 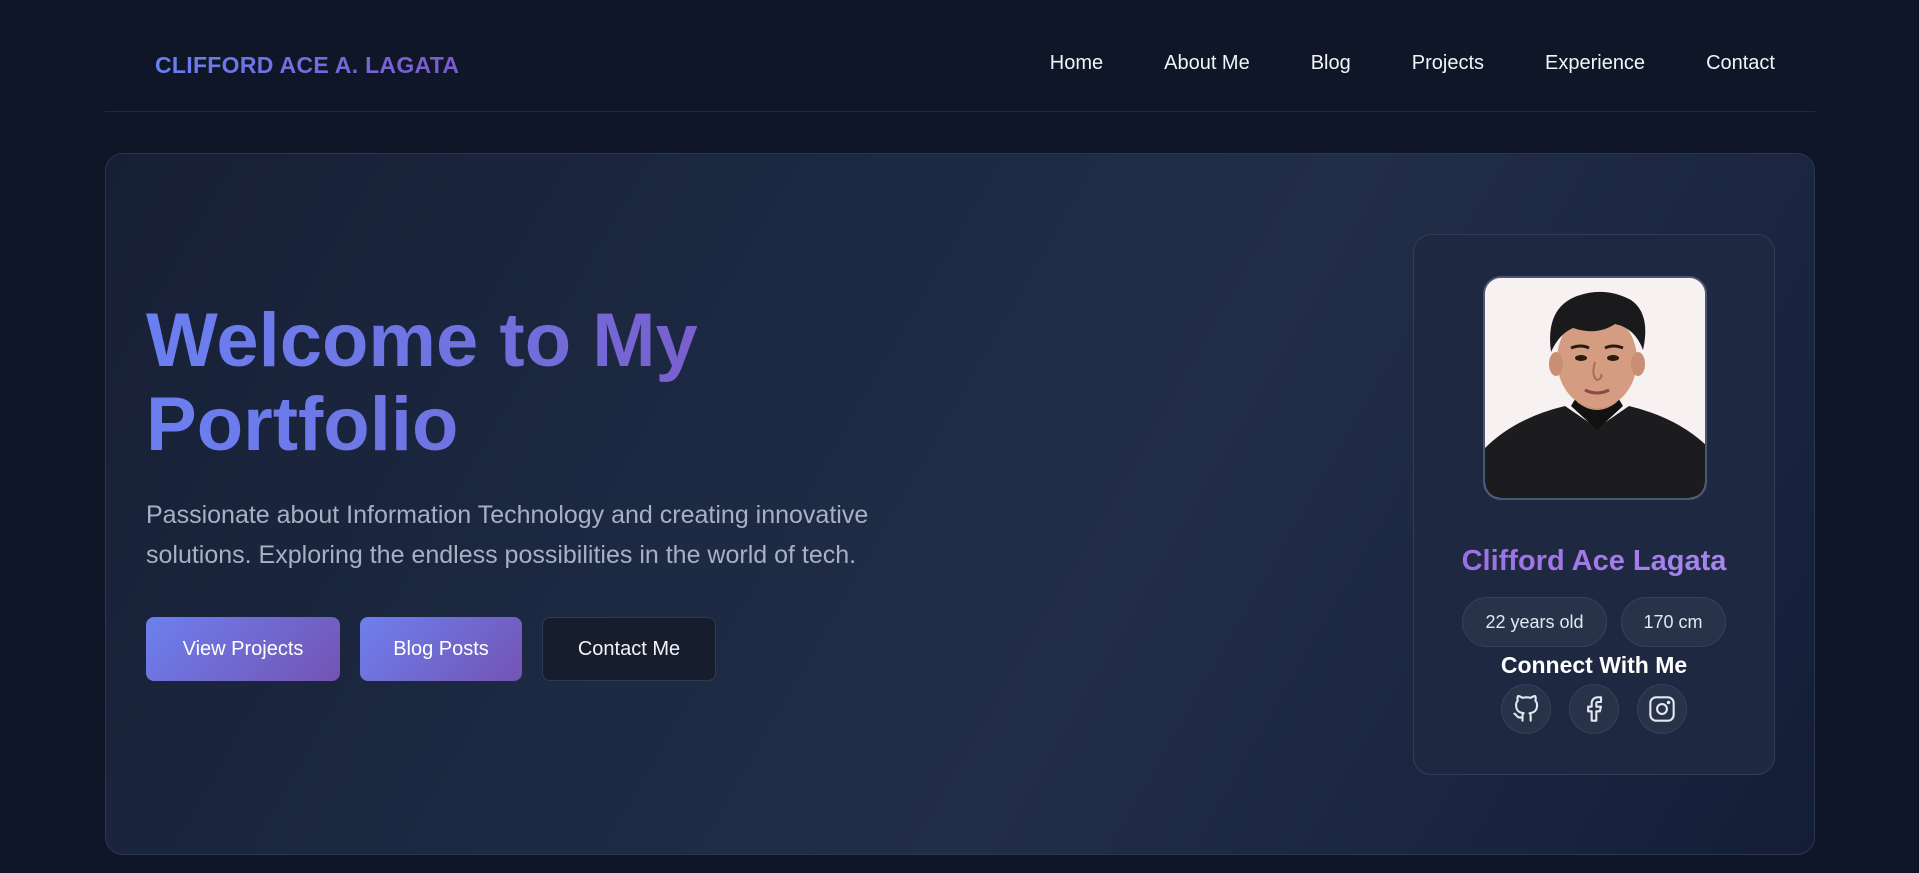 I want to click on profile-stats: 22 years old 170 cm, so click(x=1594, y=622).